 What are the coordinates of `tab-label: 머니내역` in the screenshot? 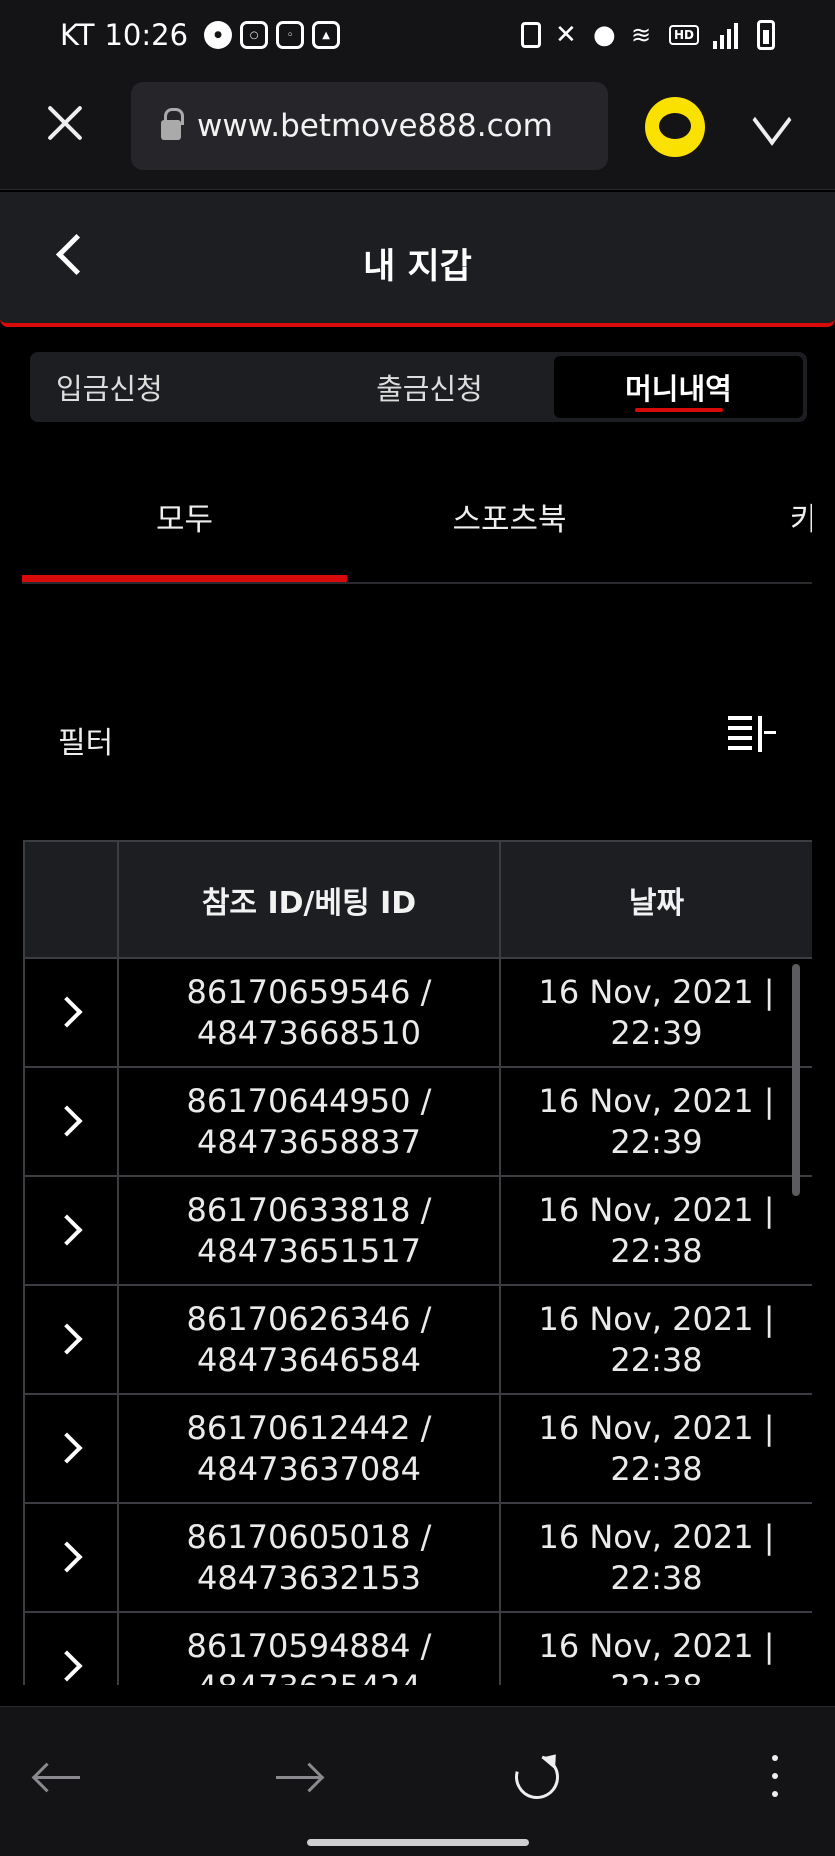 It's located at (678, 389).